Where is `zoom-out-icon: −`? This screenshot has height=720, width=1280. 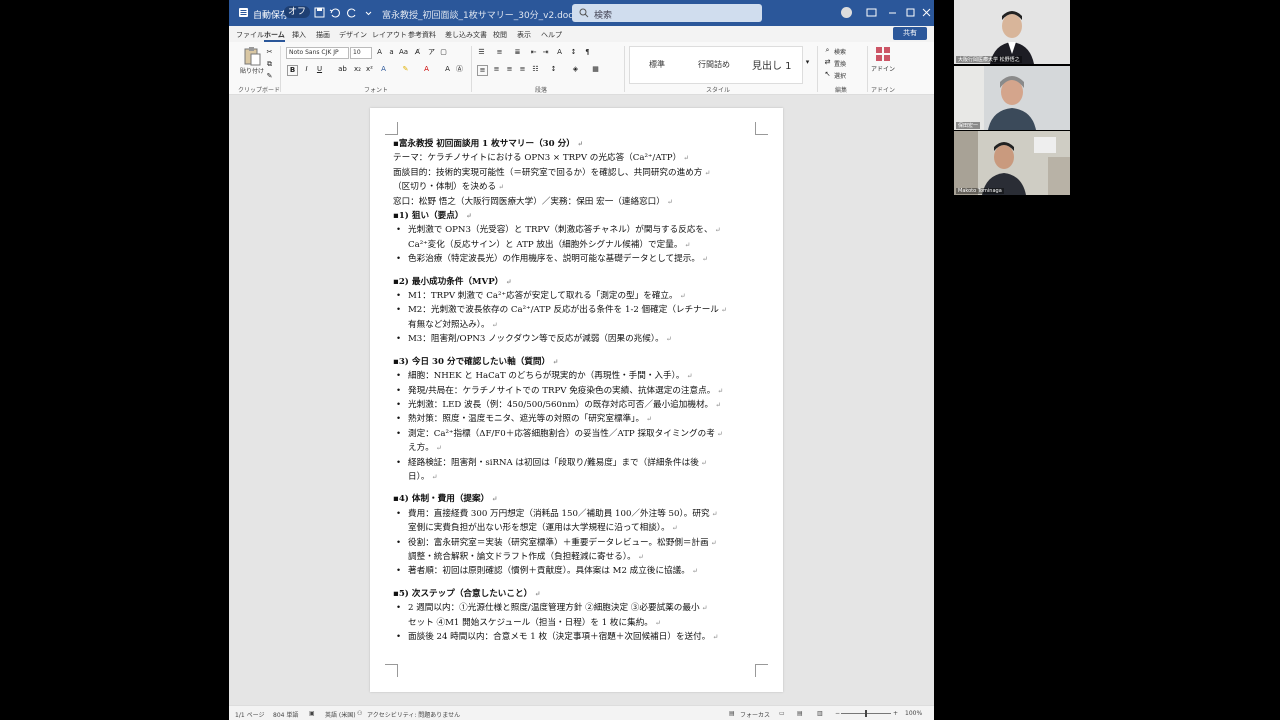
zoom-out-icon: − is located at coordinates (837, 713).